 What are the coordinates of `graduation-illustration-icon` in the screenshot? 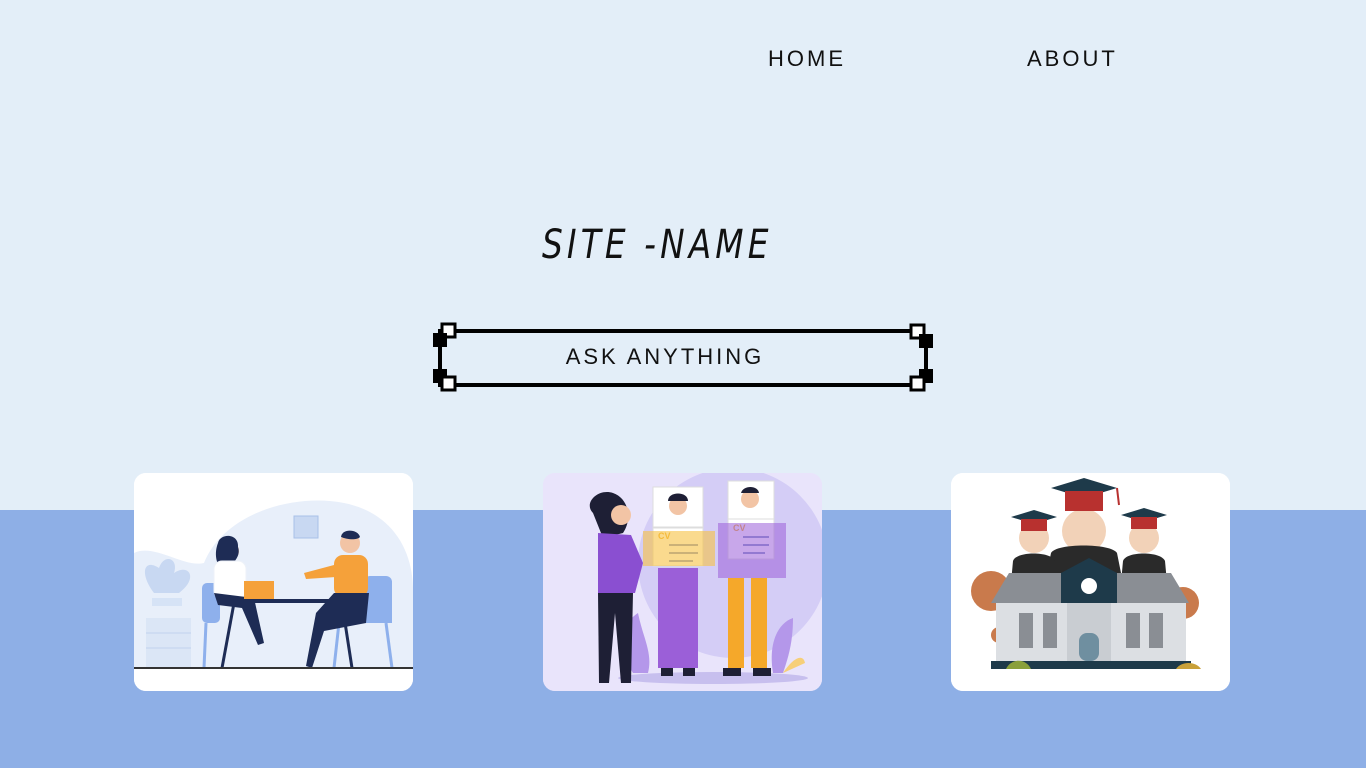 It's located at (1090, 582).